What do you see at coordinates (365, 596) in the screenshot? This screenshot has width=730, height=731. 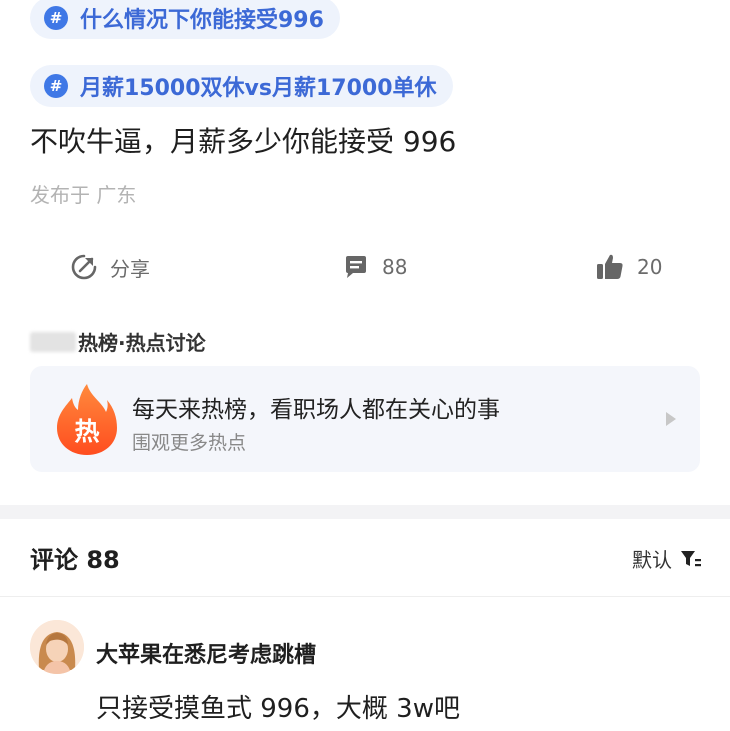 I see `comments-divider` at bounding box center [365, 596].